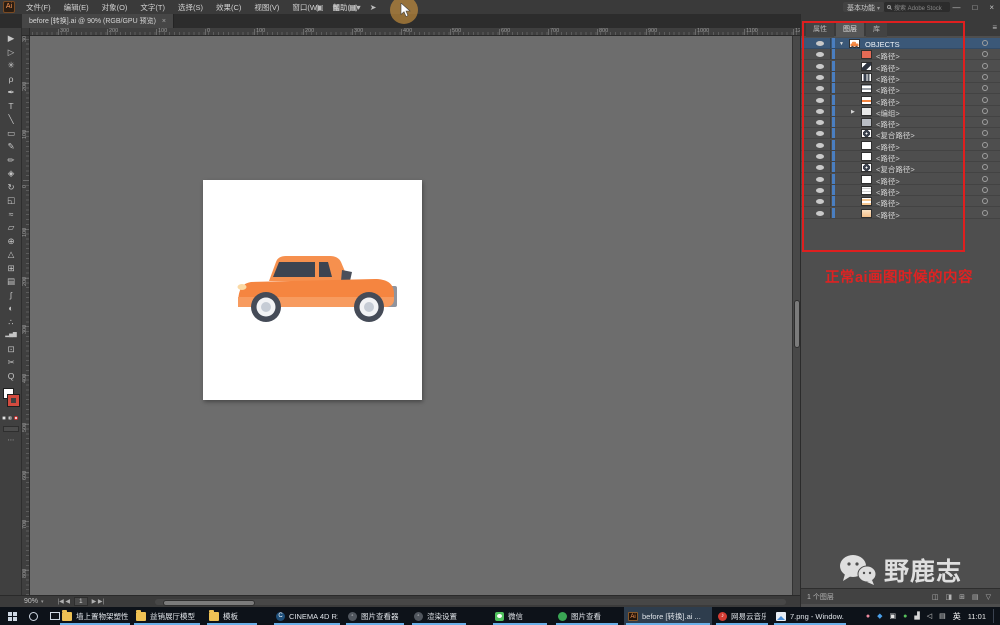 The height and width of the screenshot is (625, 1000). I want to click on menu-item: 文字(T), so click(152, 7).